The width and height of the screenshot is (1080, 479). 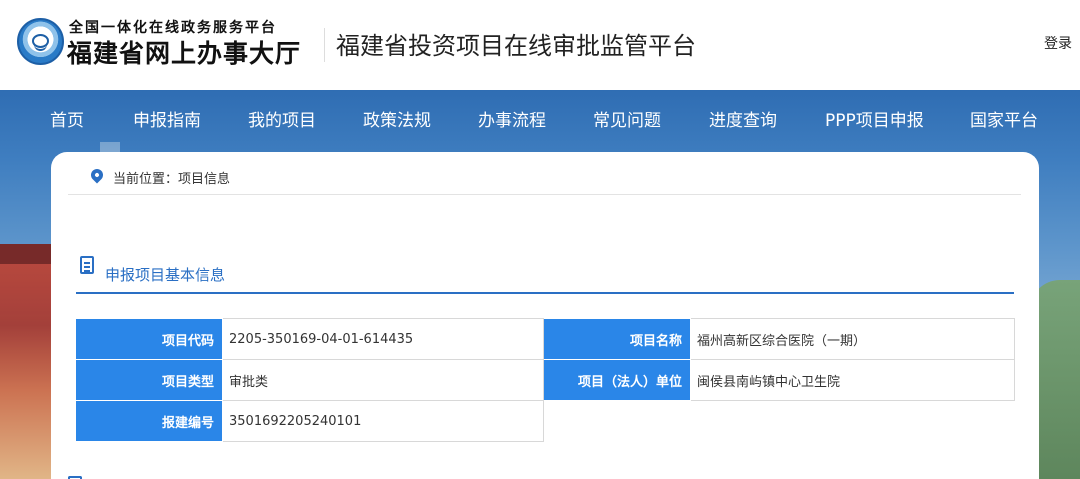 I want to click on breadcrumb: 当前位置：项目信息, so click(x=544, y=173).